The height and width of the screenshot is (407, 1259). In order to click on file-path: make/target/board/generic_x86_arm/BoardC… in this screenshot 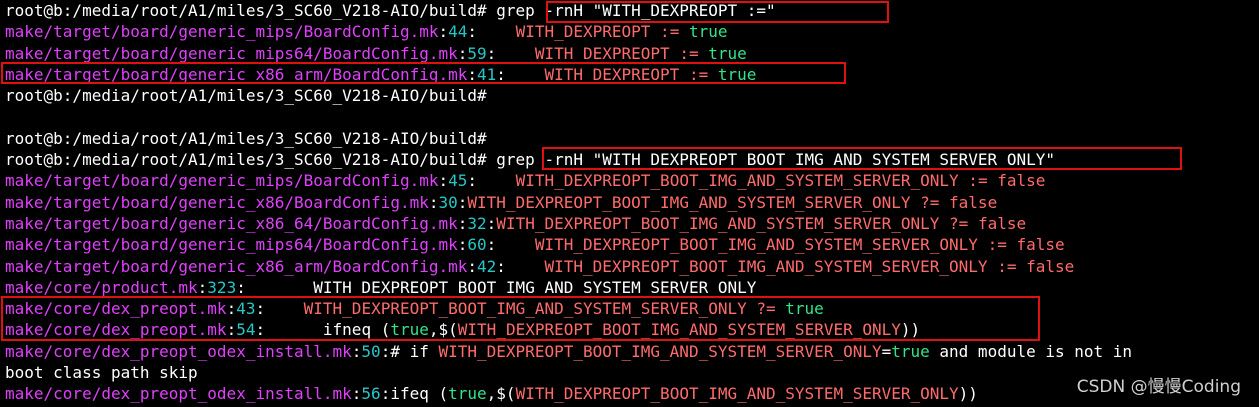, I will do `click(236, 266)`.